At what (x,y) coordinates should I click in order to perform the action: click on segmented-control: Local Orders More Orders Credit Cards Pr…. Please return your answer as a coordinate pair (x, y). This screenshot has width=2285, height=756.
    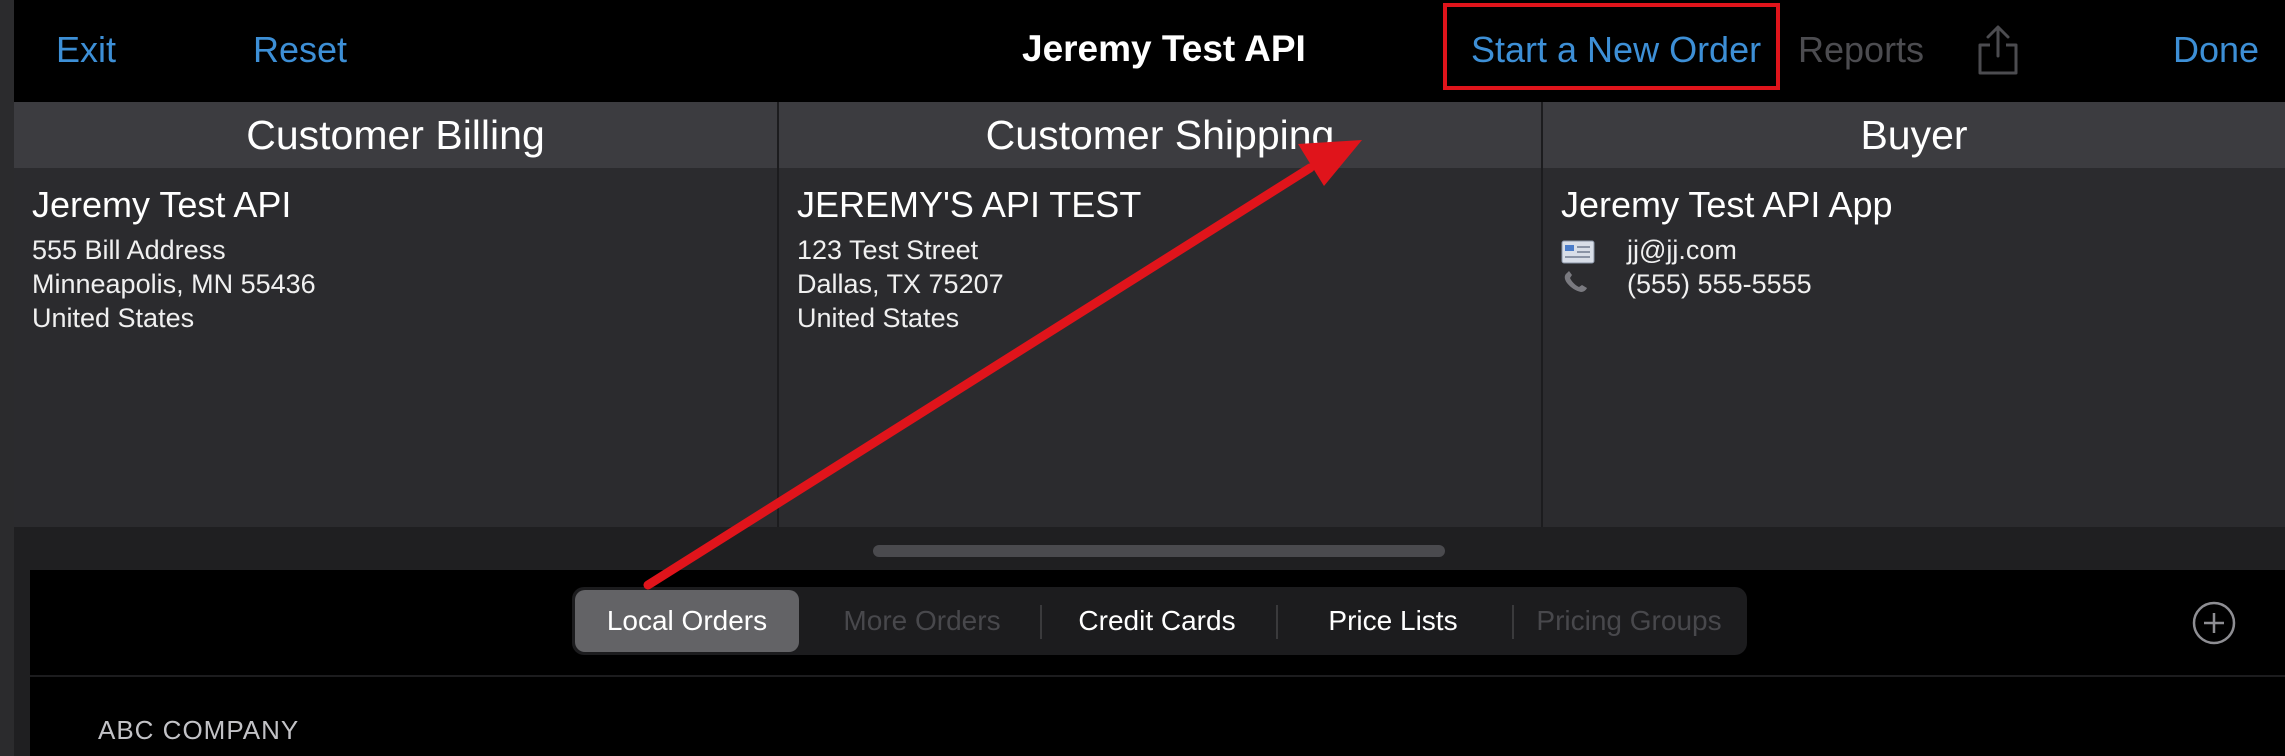
    Looking at the image, I should click on (1159, 621).